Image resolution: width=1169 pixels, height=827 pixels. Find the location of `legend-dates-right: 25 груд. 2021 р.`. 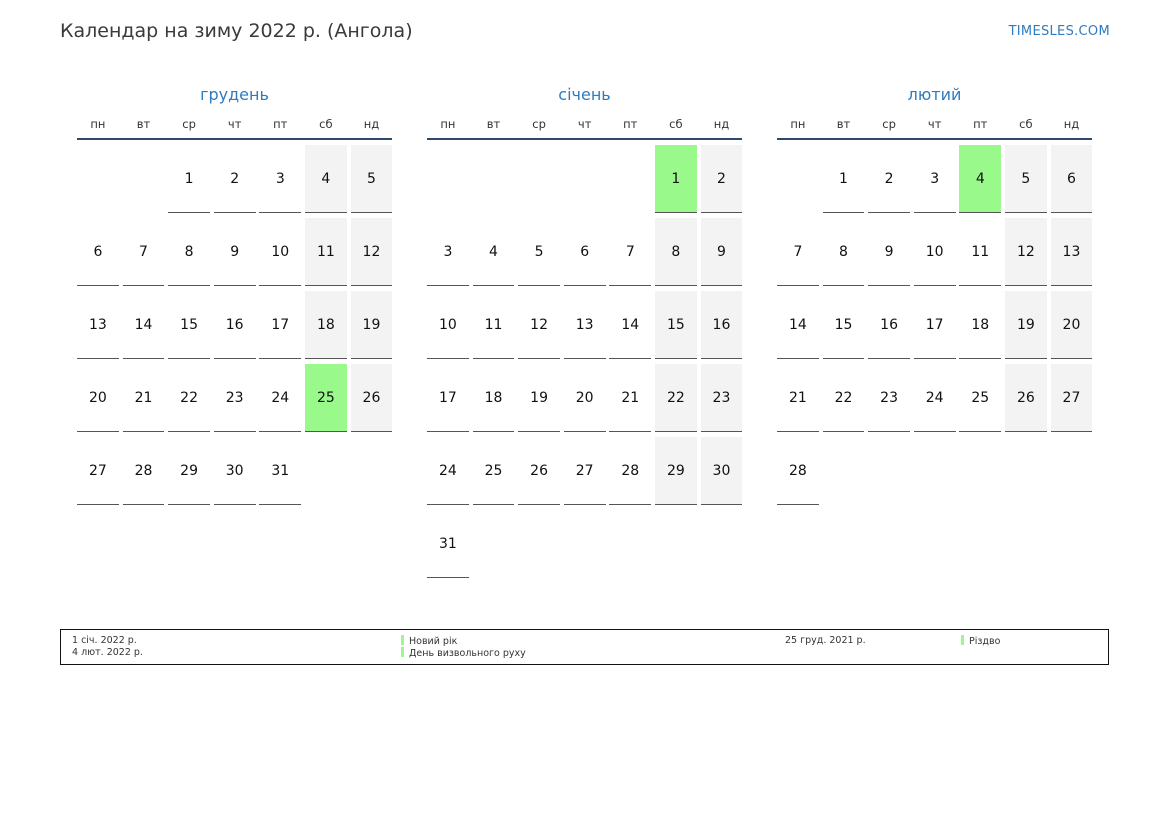

legend-dates-right: 25 груд. 2021 р. is located at coordinates (825, 641).